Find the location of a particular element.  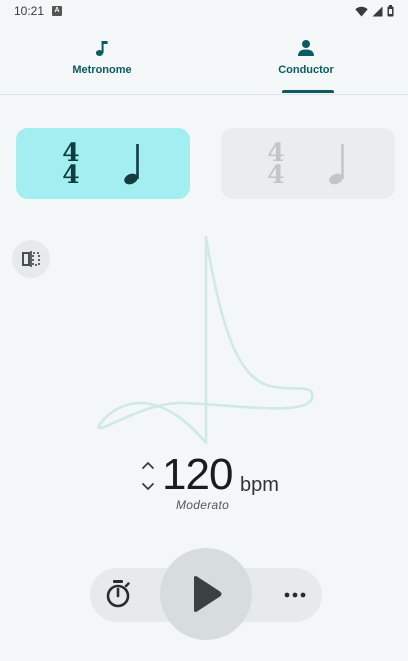

tab-metronome: Metronome is located at coordinates (102, 59).